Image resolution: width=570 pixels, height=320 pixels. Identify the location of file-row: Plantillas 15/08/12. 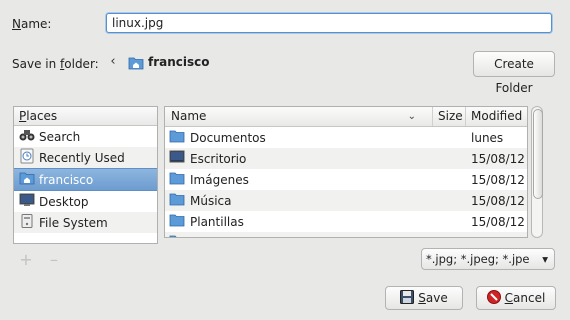
(346, 221).